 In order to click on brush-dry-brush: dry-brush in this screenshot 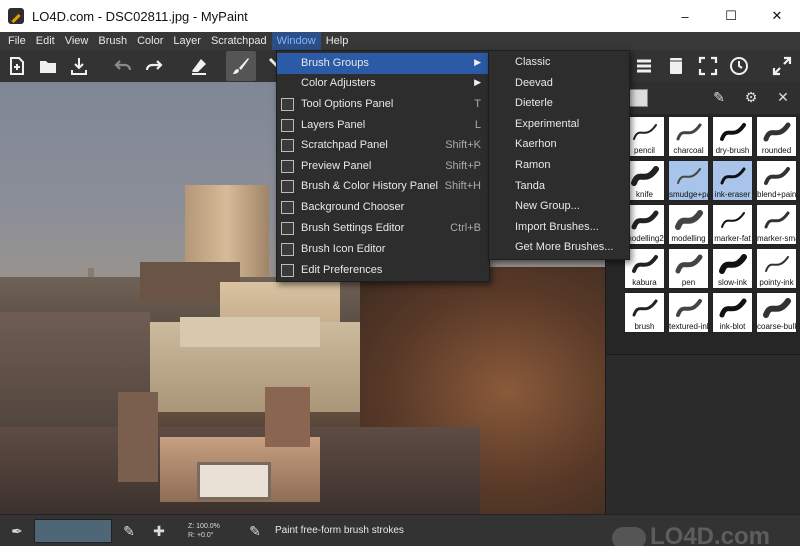, I will do `click(732, 136)`.